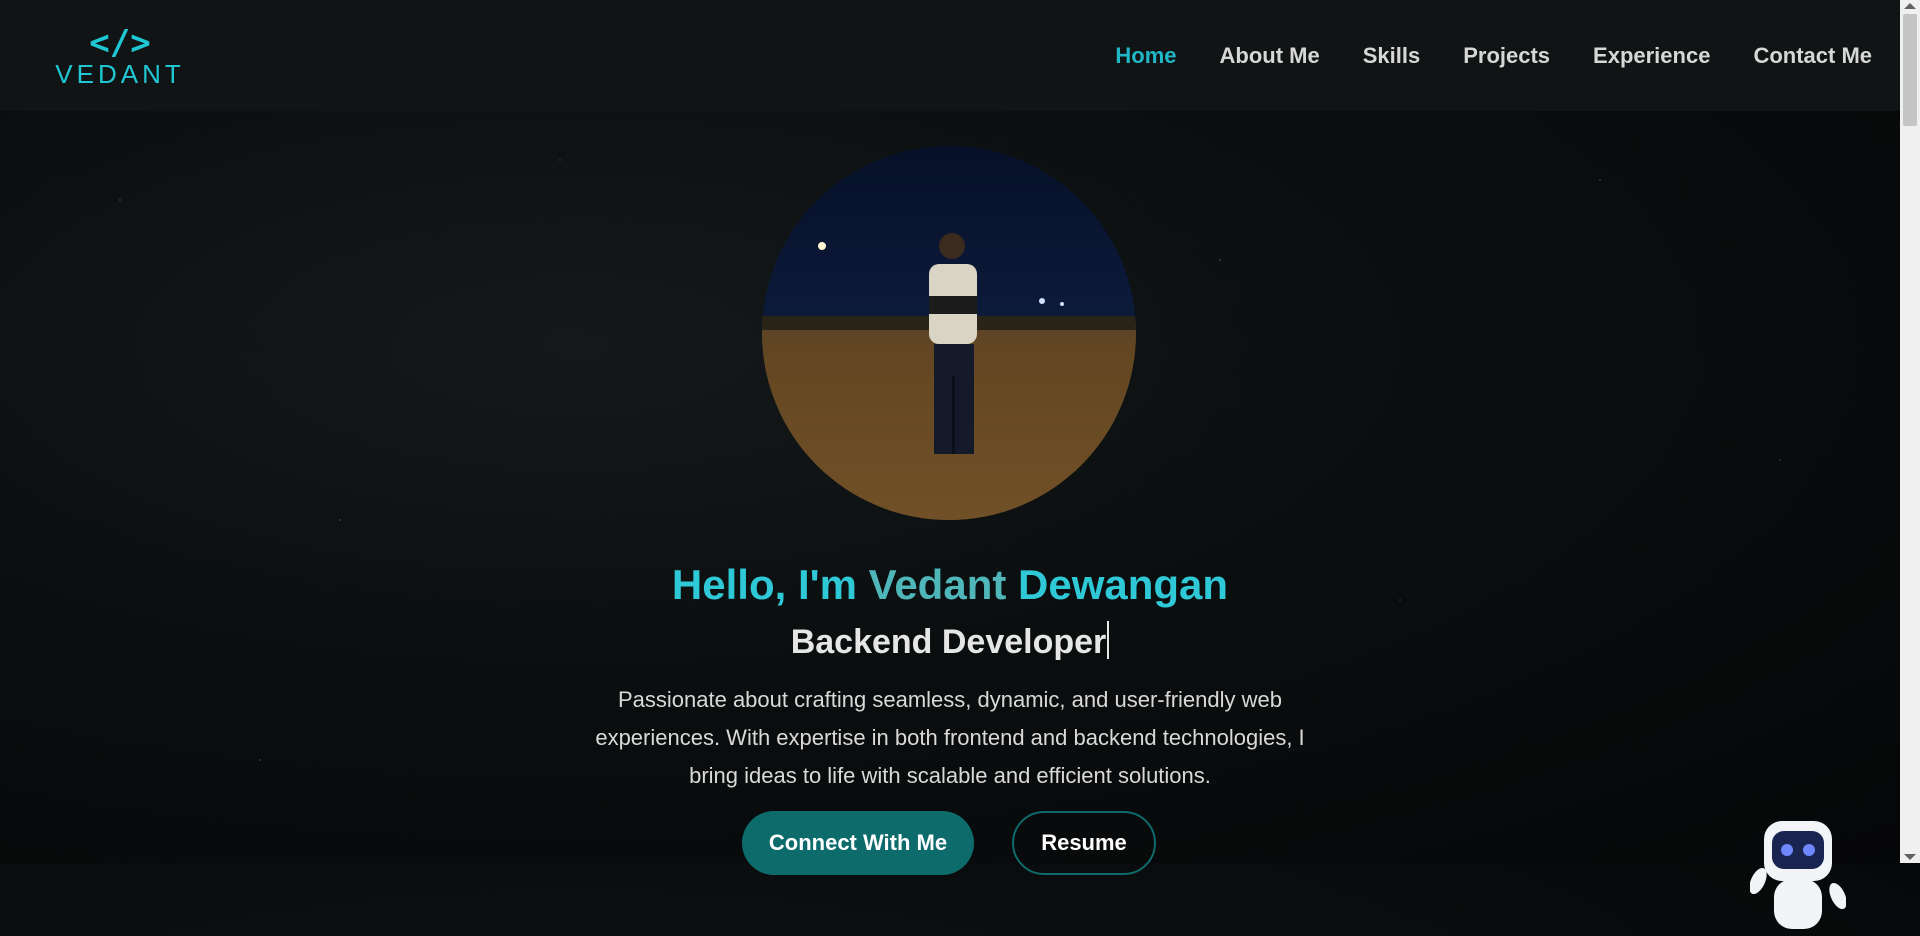  What do you see at coordinates (1812, 56) in the screenshot?
I see `nav-contact: Contact Me` at bounding box center [1812, 56].